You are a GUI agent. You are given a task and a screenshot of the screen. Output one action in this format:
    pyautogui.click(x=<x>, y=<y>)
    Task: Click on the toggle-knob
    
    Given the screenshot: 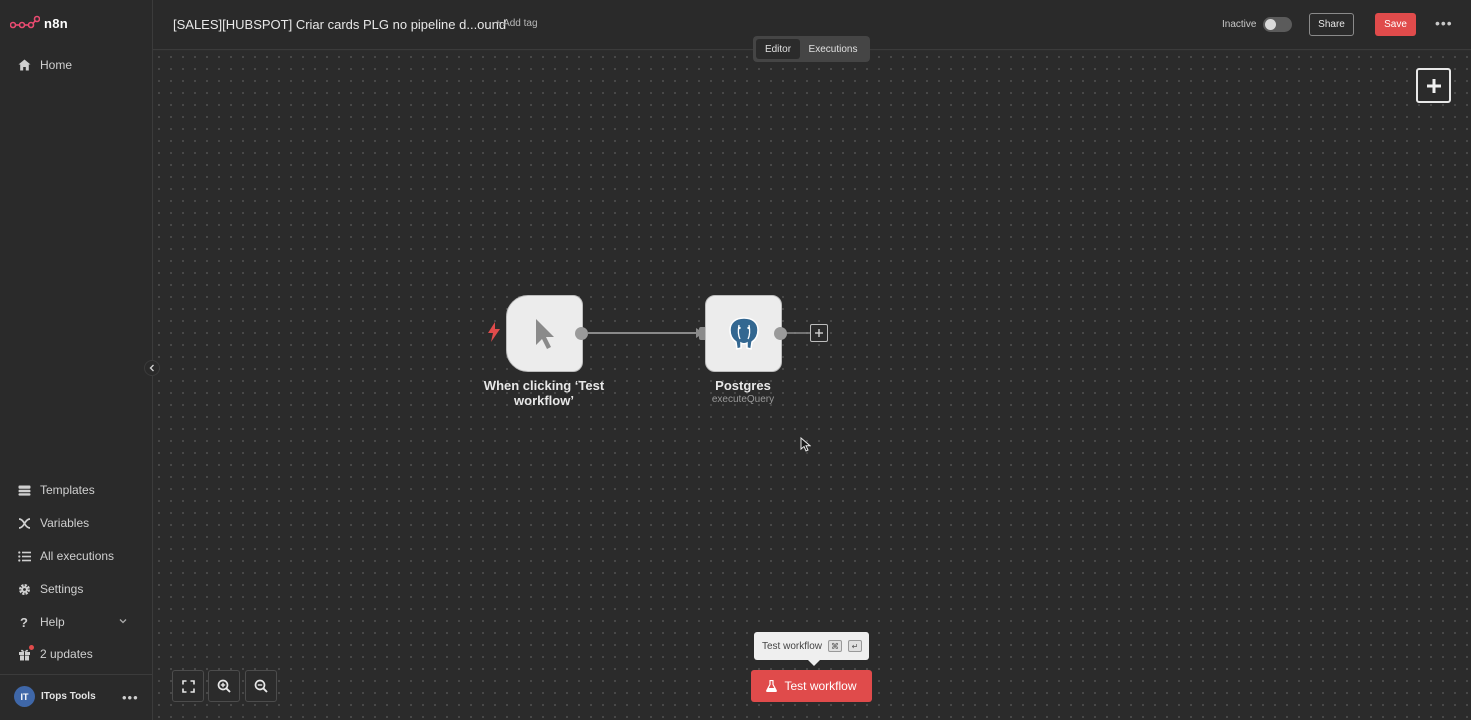 What is the action you would take?
    pyautogui.click(x=1270, y=24)
    